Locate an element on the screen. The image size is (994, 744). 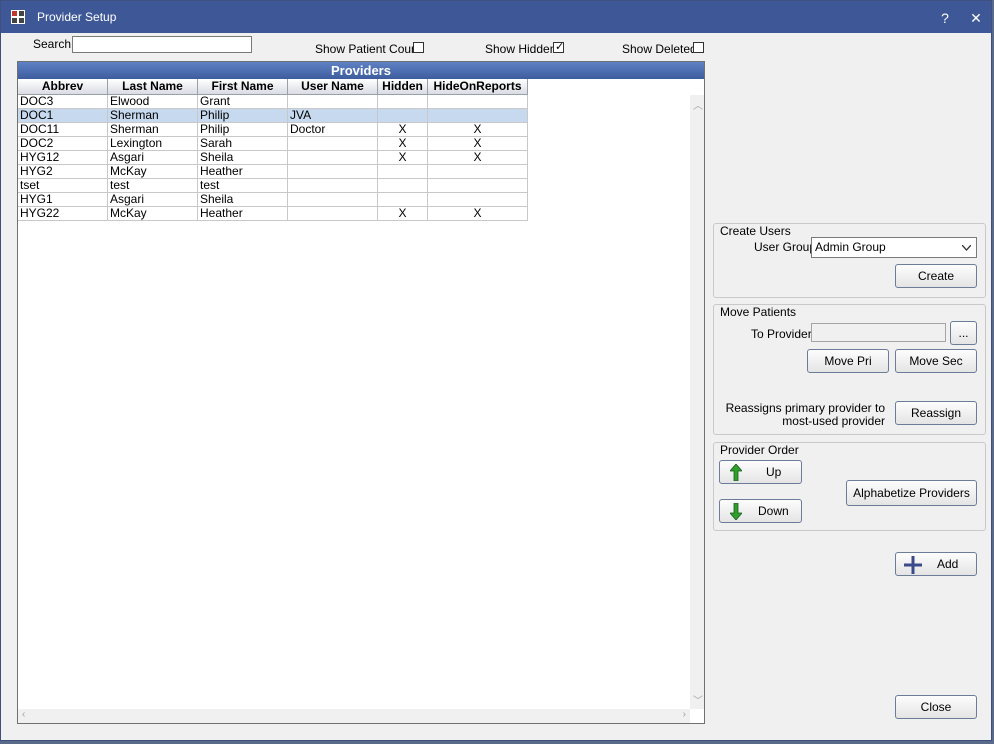
table-row: HYG1 Asgari Sheila is located at coordinates (273, 200).